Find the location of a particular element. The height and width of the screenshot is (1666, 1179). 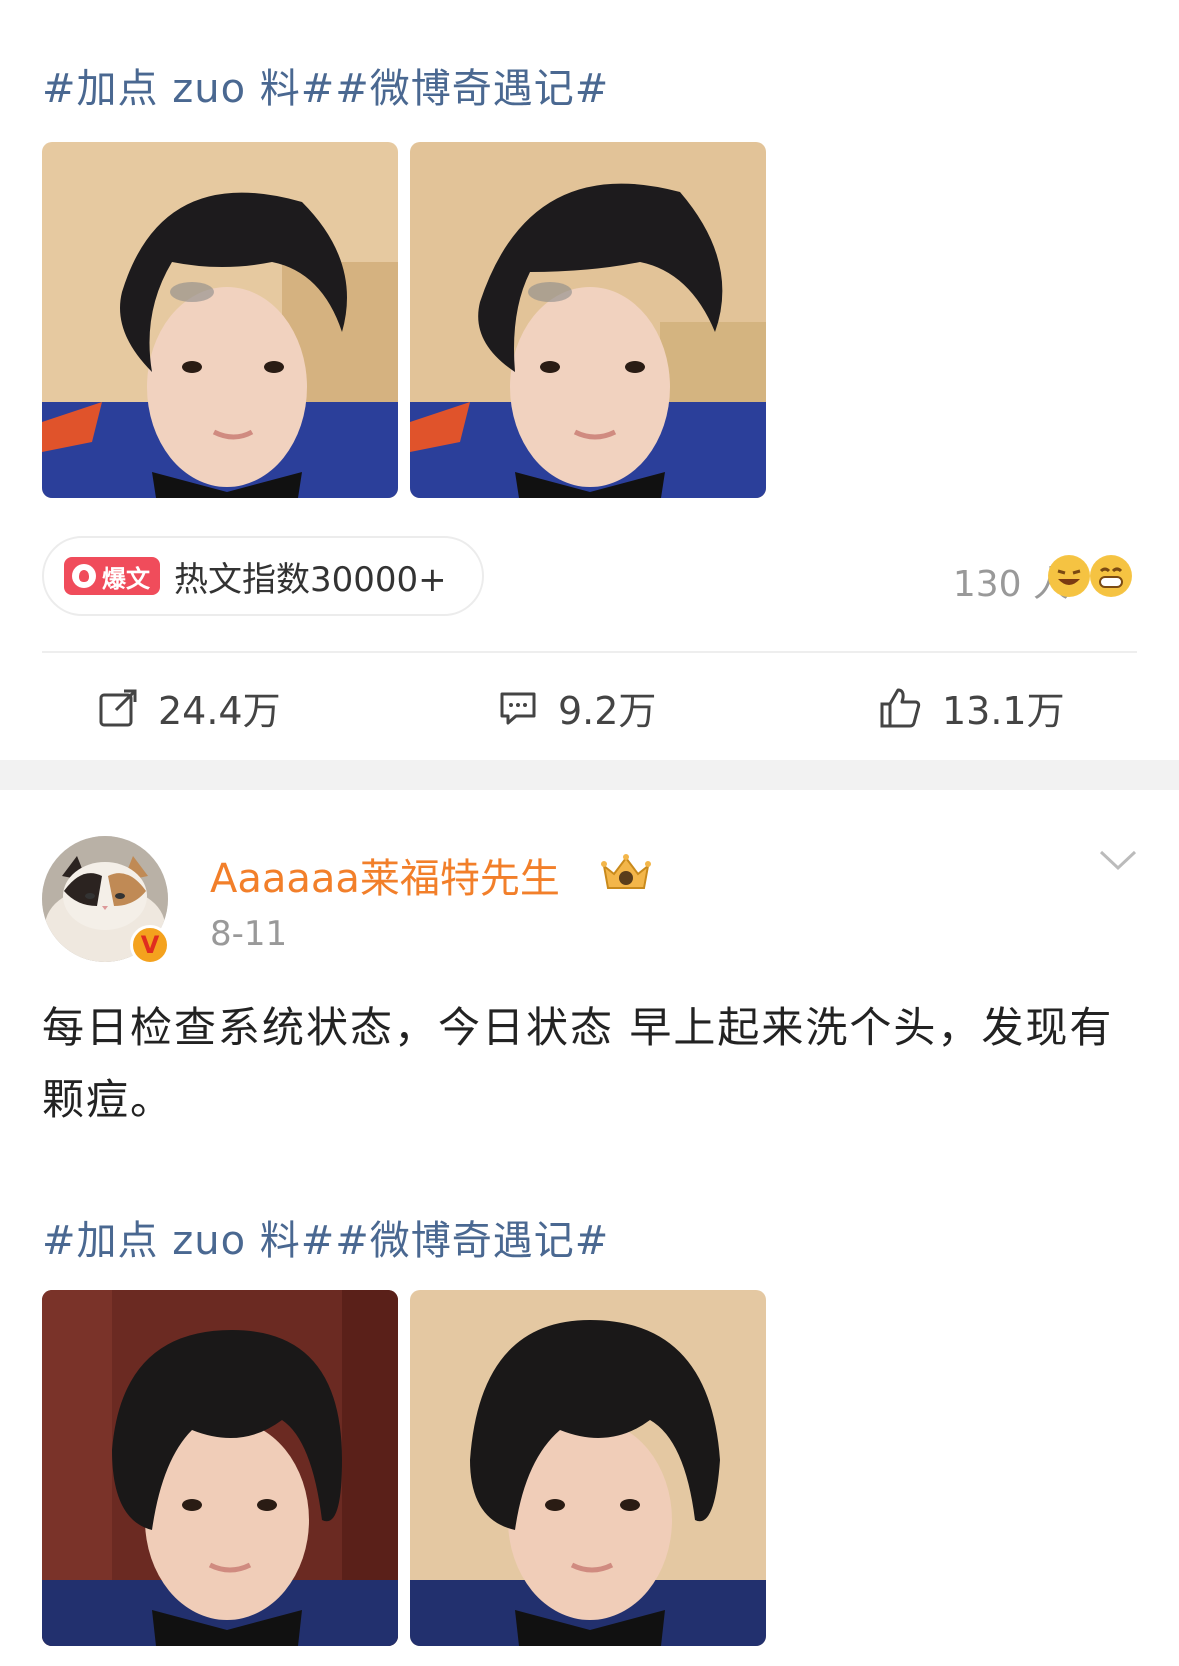

emoji-icon-grin is located at coordinates (1111, 576).